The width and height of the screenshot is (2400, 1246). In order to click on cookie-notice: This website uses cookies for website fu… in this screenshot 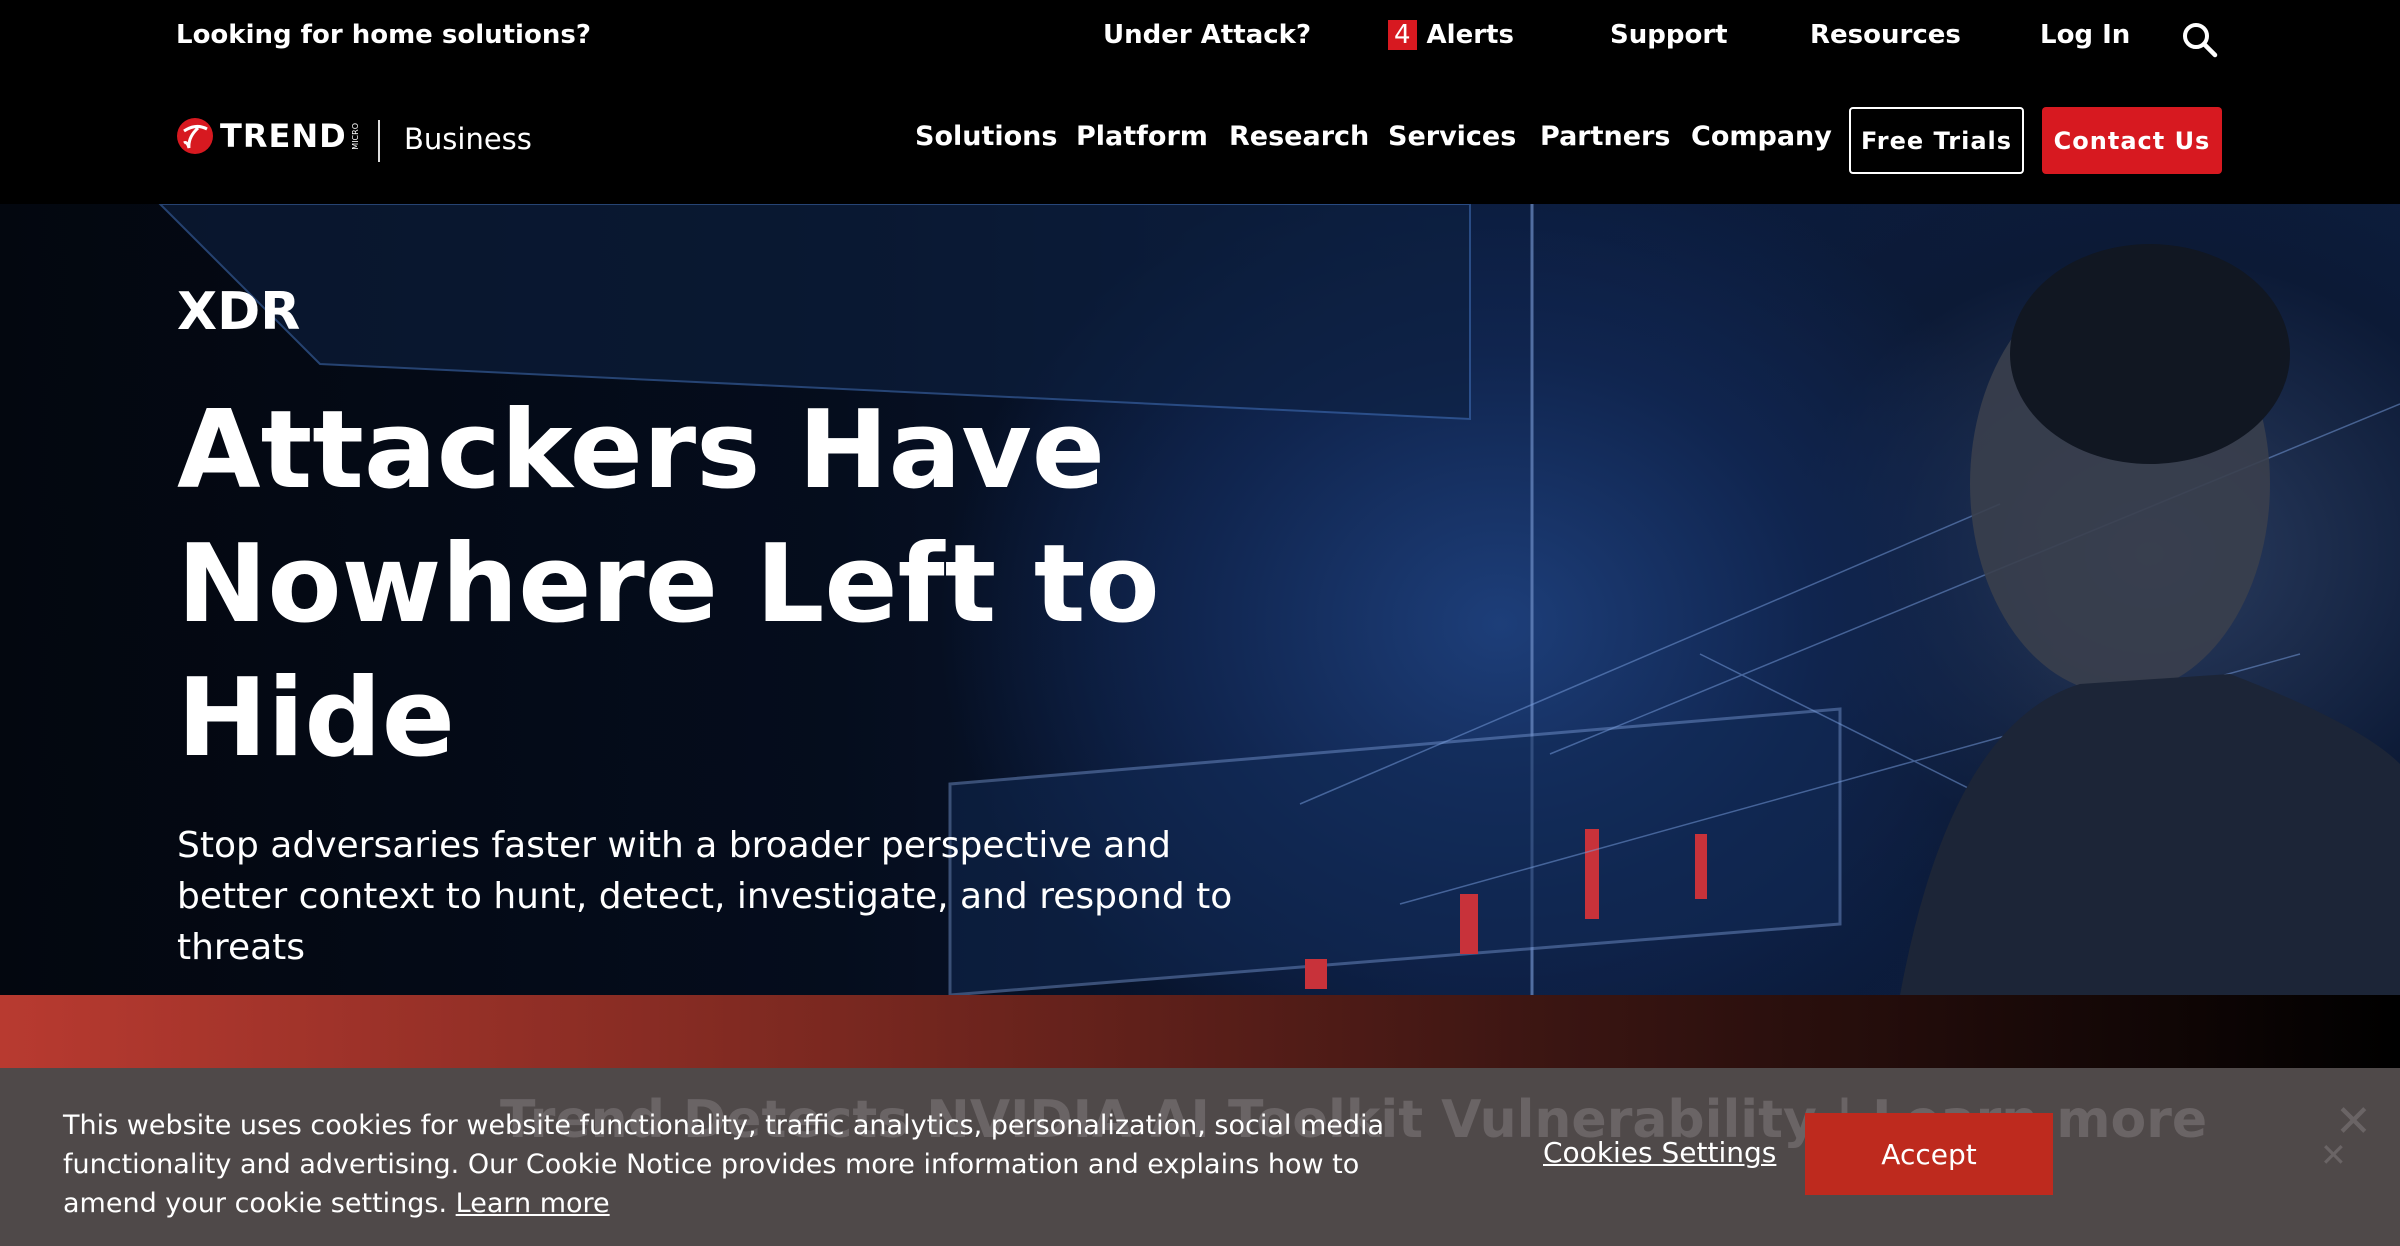, I will do `click(724, 1164)`.